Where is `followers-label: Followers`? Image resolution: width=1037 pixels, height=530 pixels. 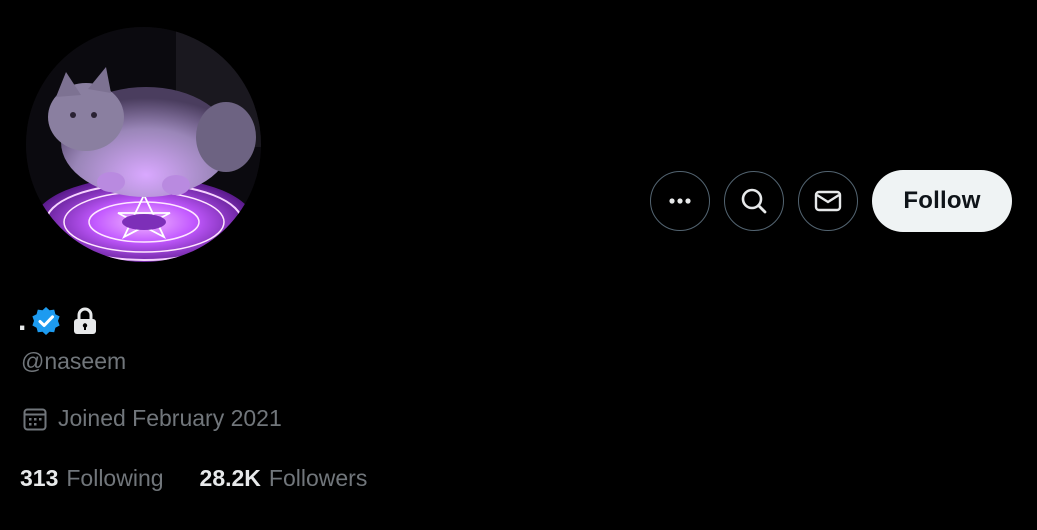
followers-label: Followers is located at coordinates (318, 478).